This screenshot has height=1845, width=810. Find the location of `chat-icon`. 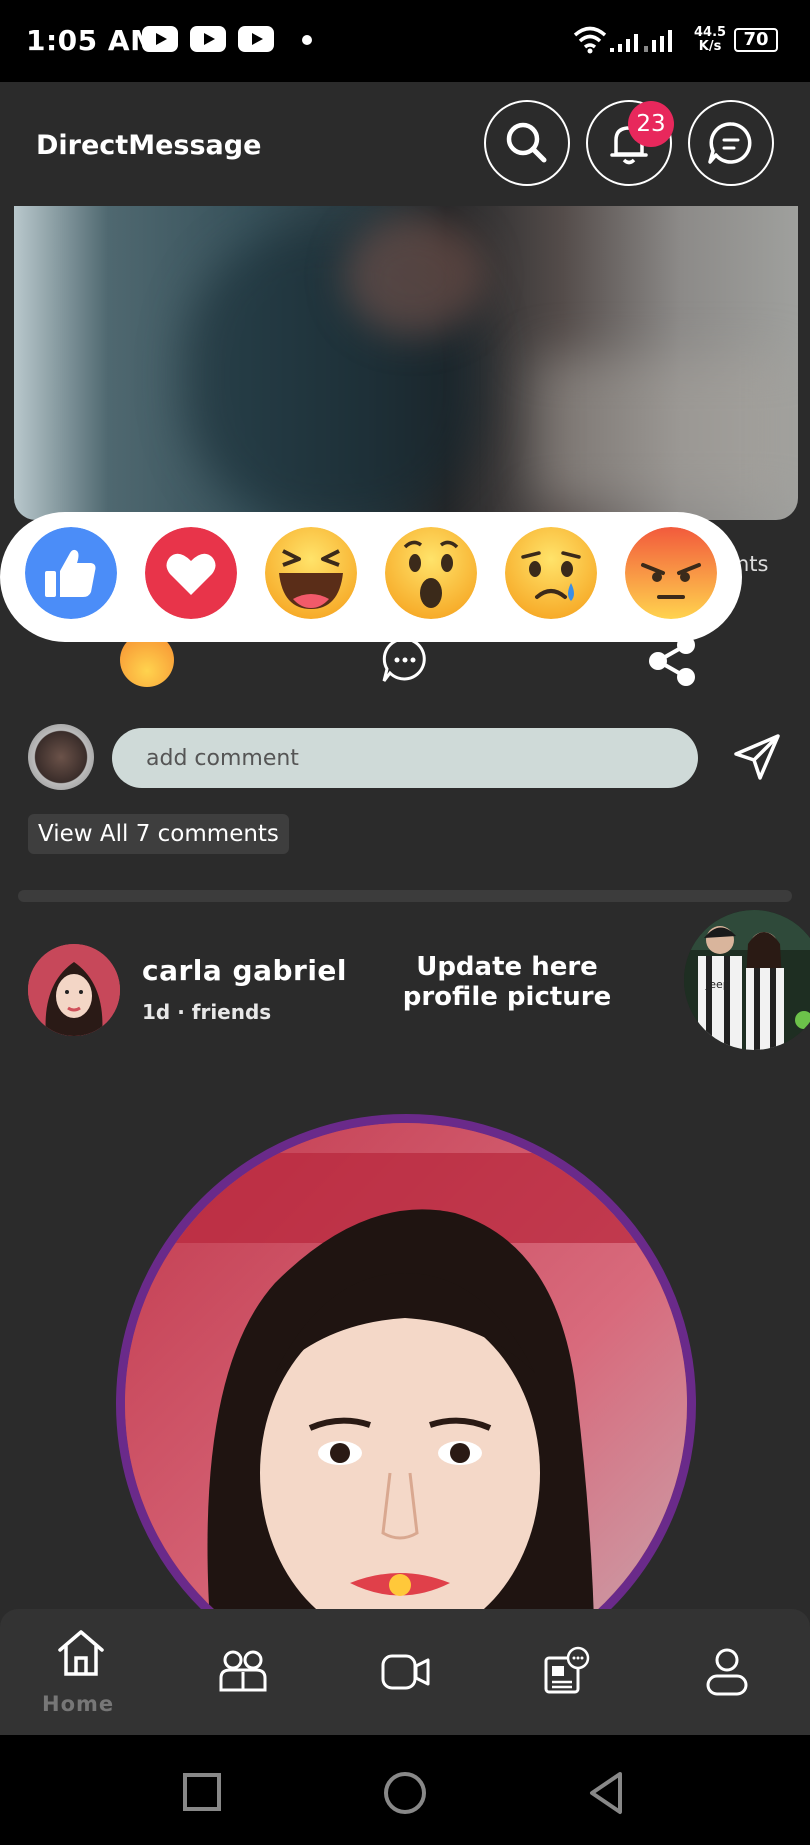

chat-icon is located at coordinates (730, 143).